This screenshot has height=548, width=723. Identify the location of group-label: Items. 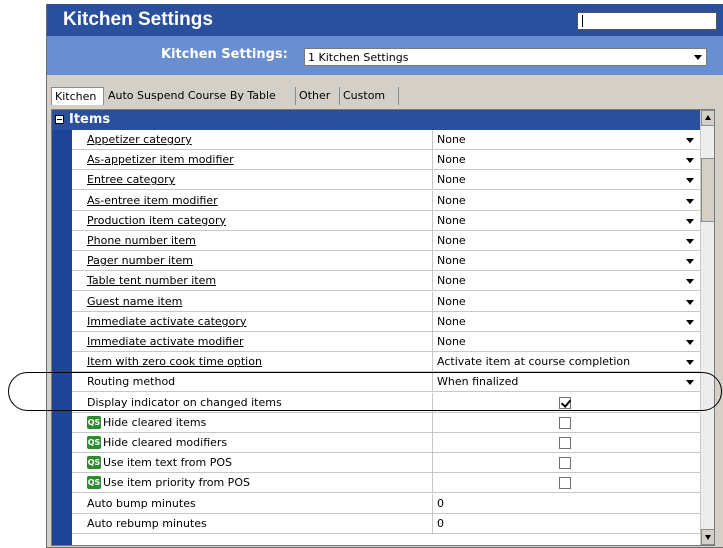
(90, 119).